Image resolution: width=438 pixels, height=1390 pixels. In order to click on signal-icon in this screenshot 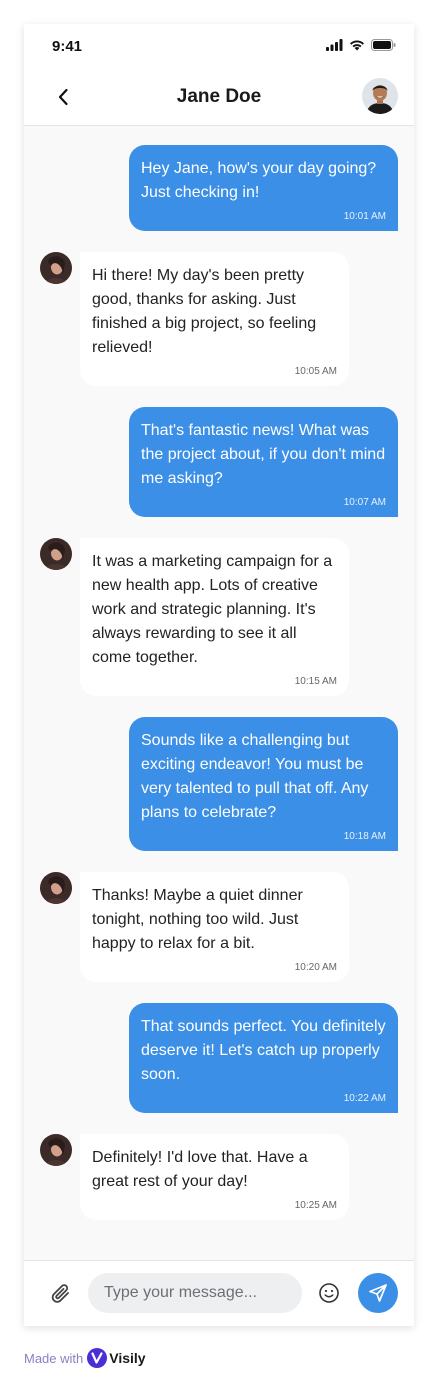, I will do `click(334, 45)`.